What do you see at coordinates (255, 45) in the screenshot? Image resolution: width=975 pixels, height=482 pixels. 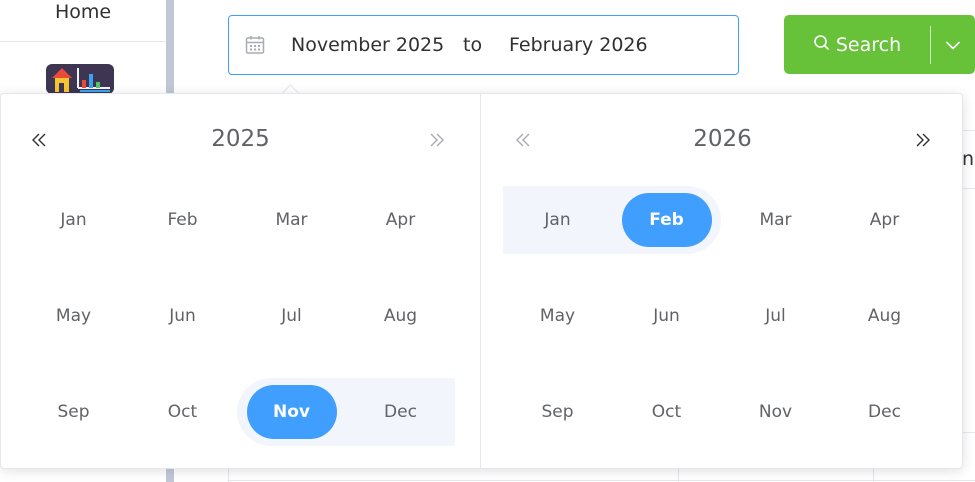 I see `calendar-icon` at bounding box center [255, 45].